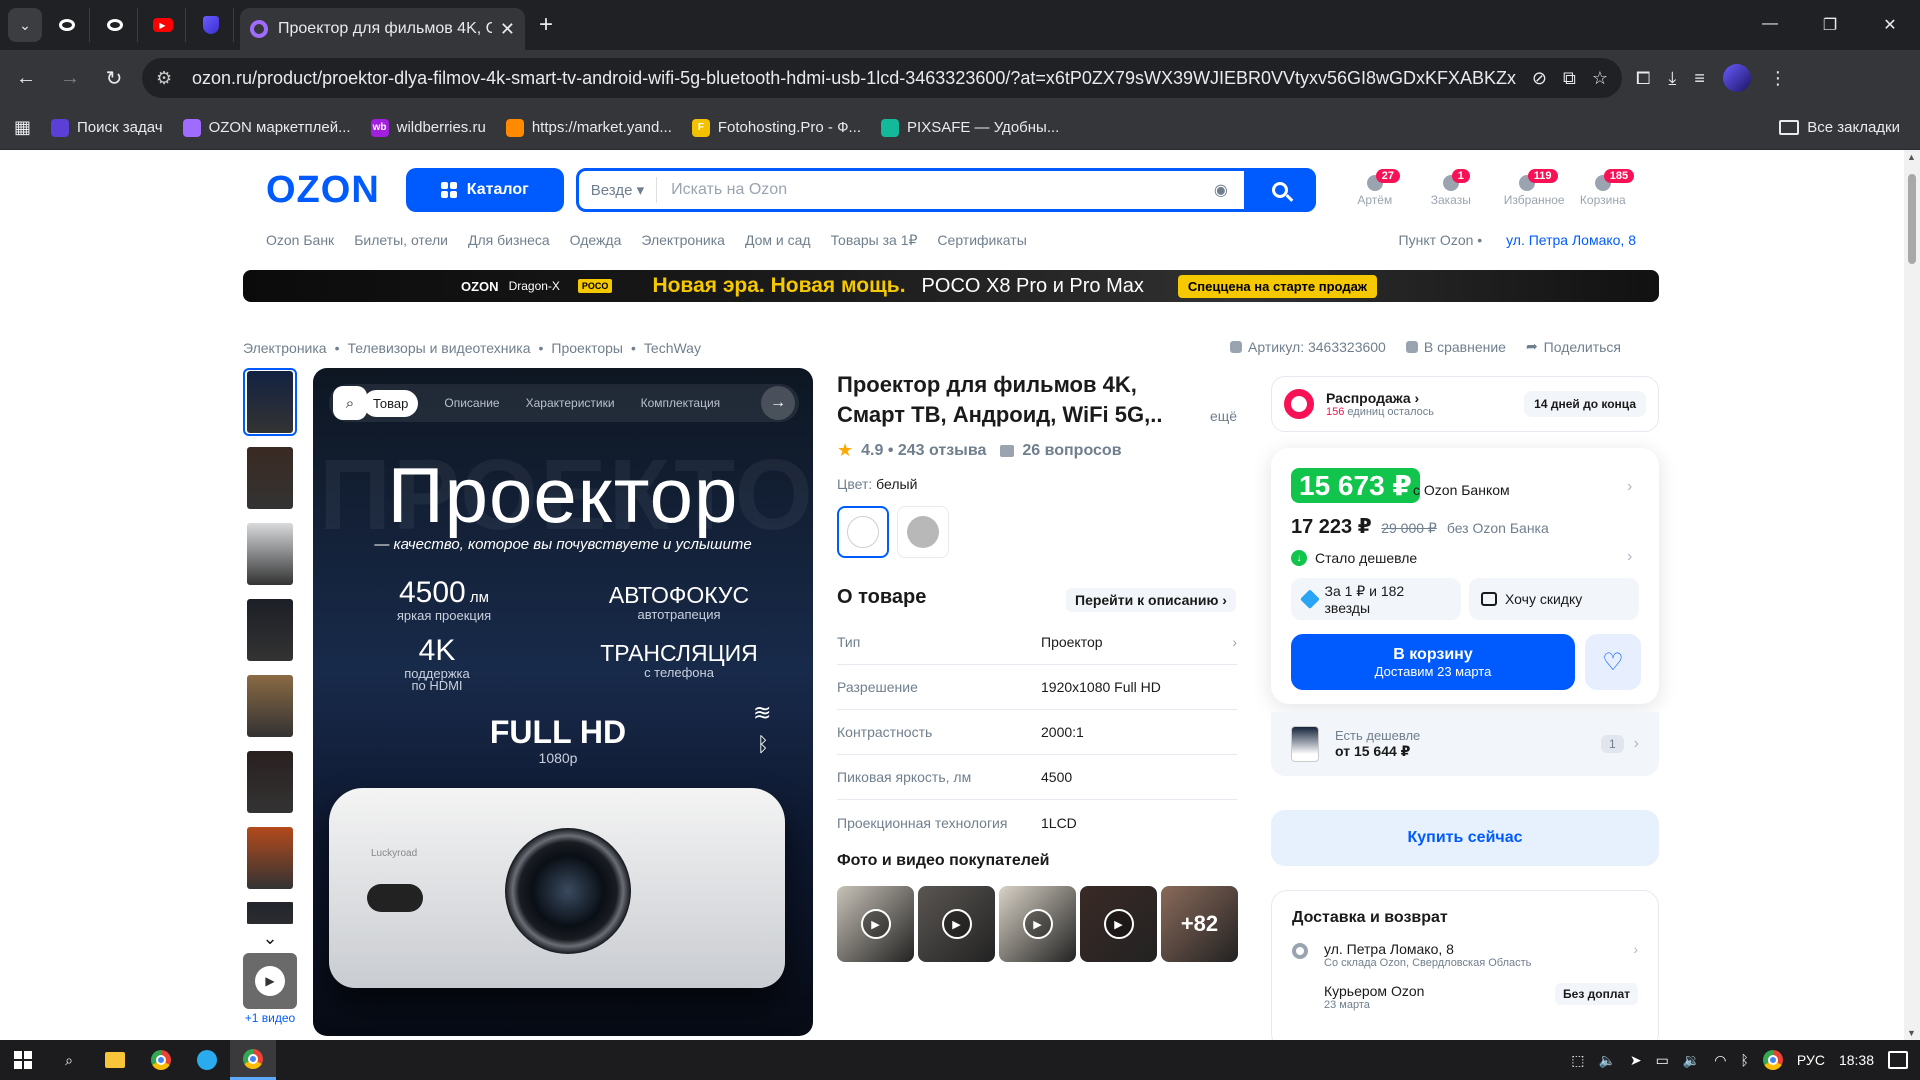  What do you see at coordinates (207, 1060) in the screenshot?
I see `telegram-taskbar-icon` at bounding box center [207, 1060].